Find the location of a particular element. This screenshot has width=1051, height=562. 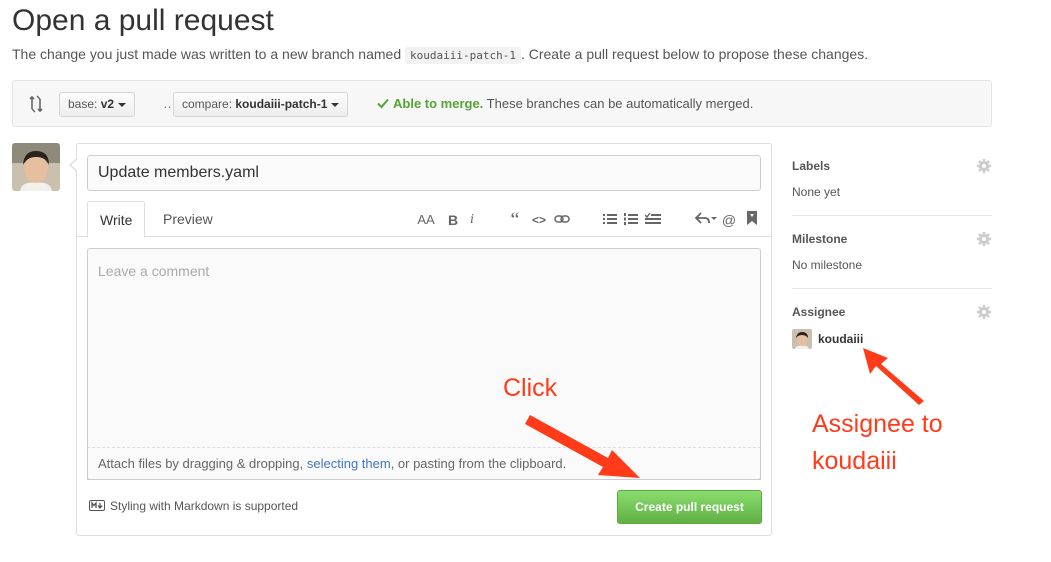

assignee-heading: Assignee is located at coordinates (819, 312).